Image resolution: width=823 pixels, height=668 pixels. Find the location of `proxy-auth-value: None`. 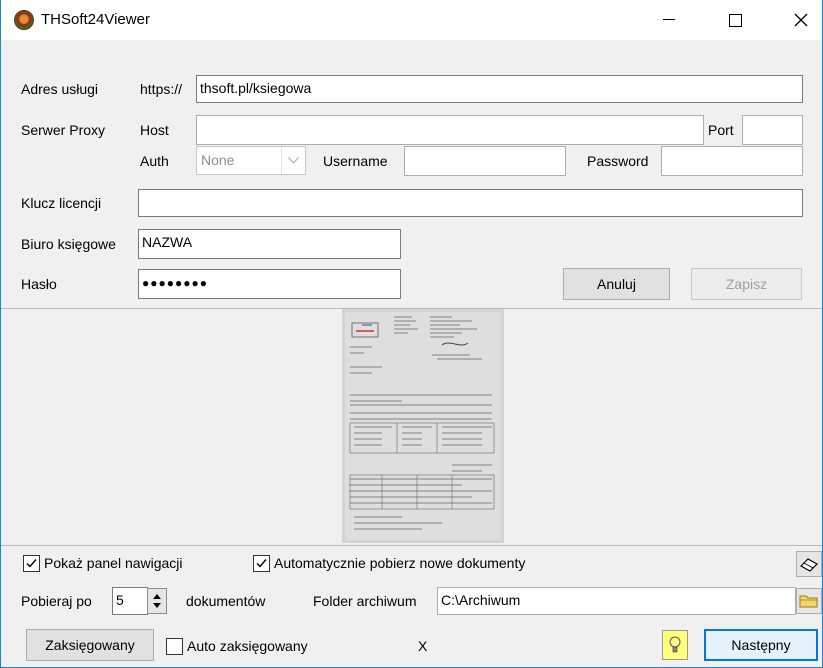

proxy-auth-value: None is located at coordinates (218, 160).